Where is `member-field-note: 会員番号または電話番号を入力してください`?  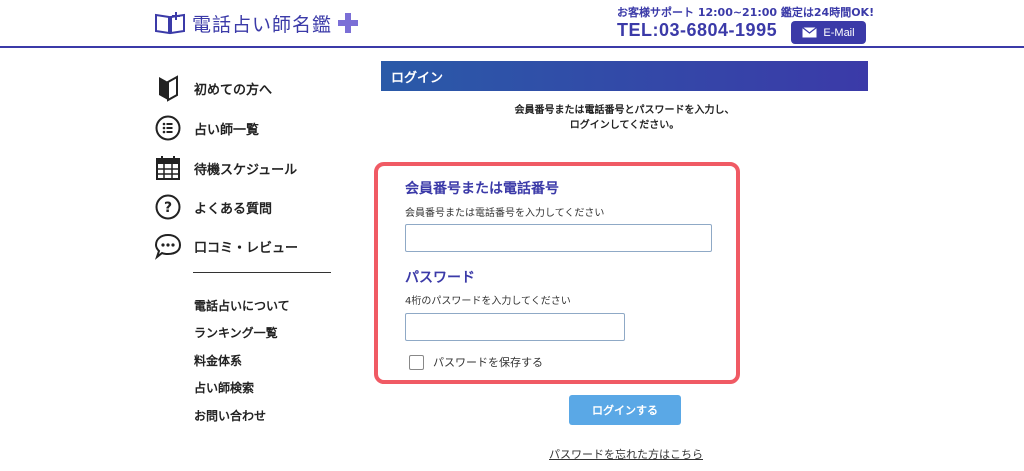
member-field-note: 会員番号または電話番号を入力してください is located at coordinates (505, 213).